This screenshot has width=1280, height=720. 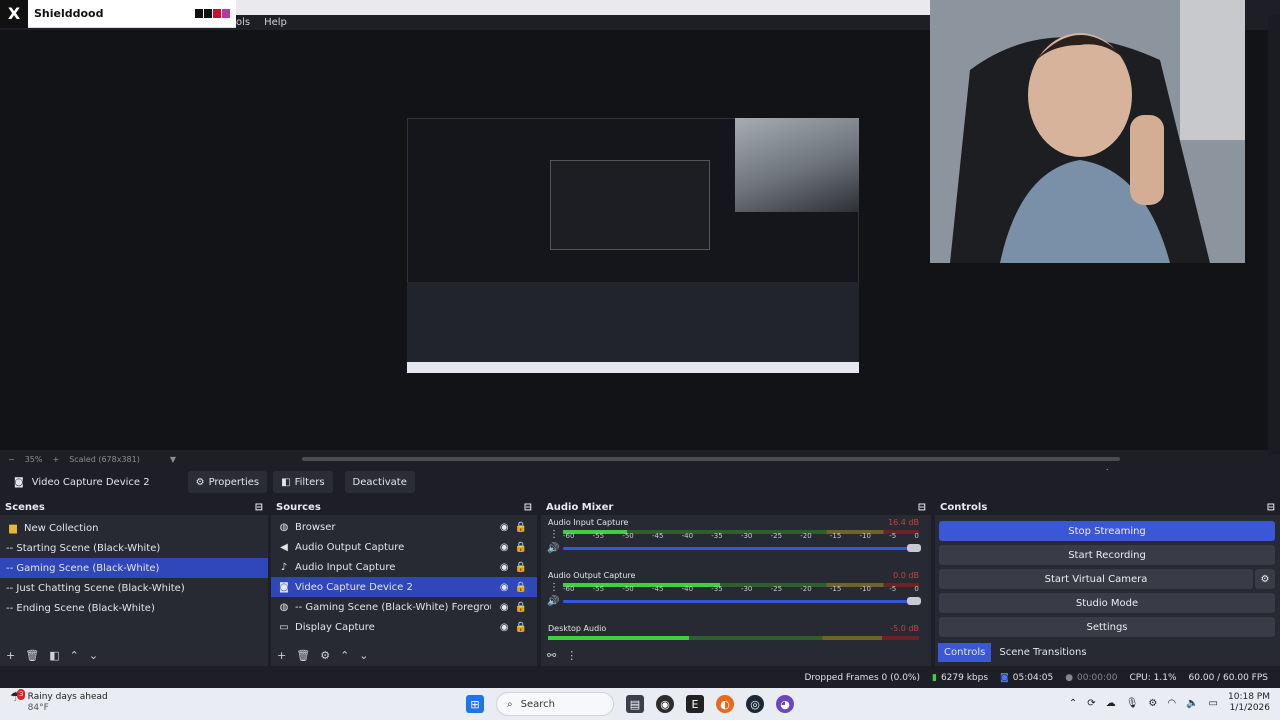 What do you see at coordinates (964, 678) in the screenshot?
I see `bitrate-value: 6279 kbps` at bounding box center [964, 678].